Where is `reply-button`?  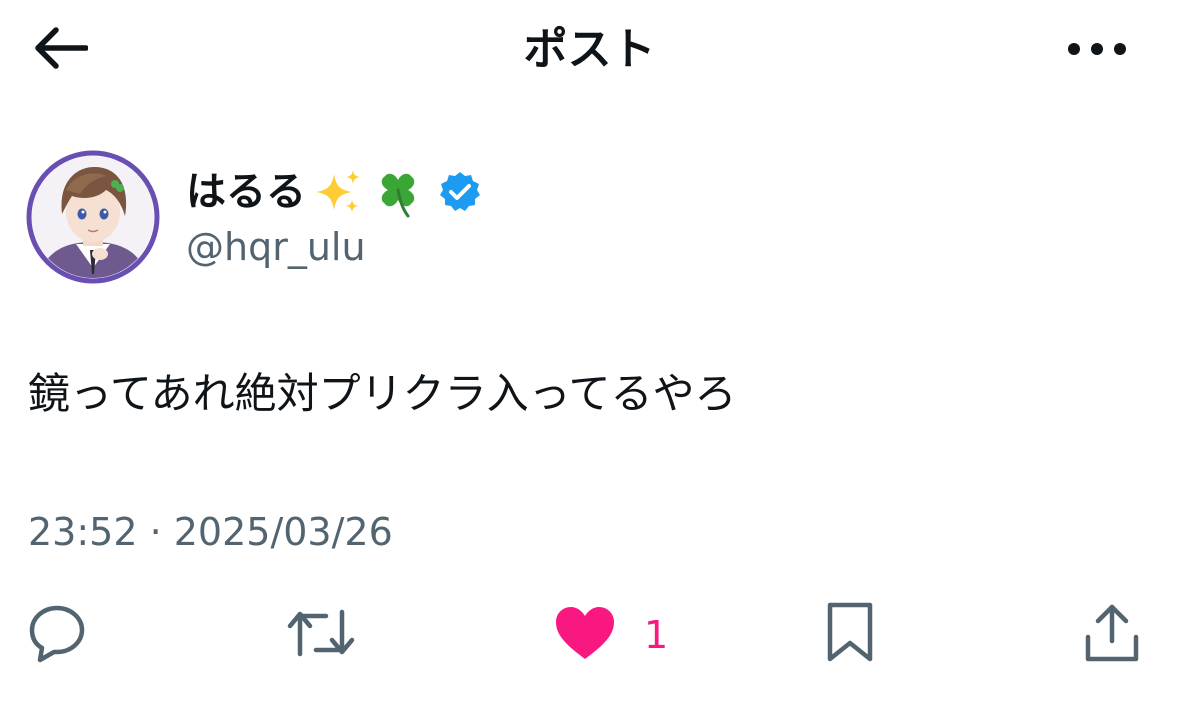
reply-button is located at coordinates (57, 635).